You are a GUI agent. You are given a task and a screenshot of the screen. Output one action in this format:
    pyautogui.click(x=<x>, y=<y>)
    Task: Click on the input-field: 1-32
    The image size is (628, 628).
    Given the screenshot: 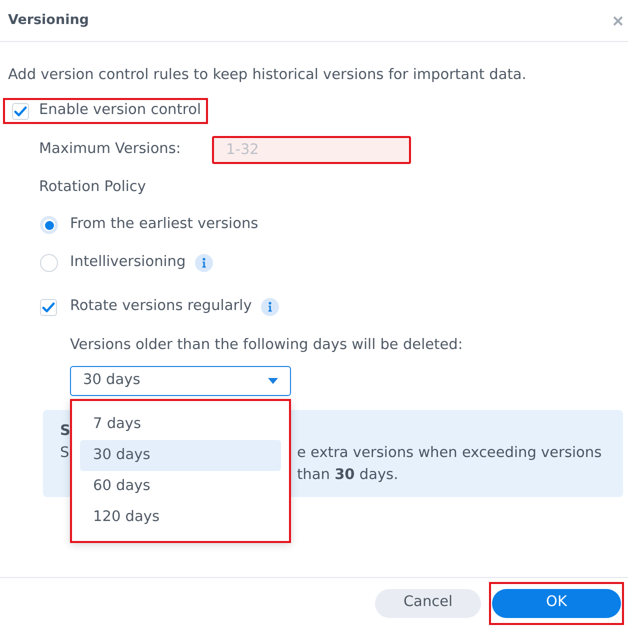 What is the action you would take?
    pyautogui.click(x=311, y=150)
    